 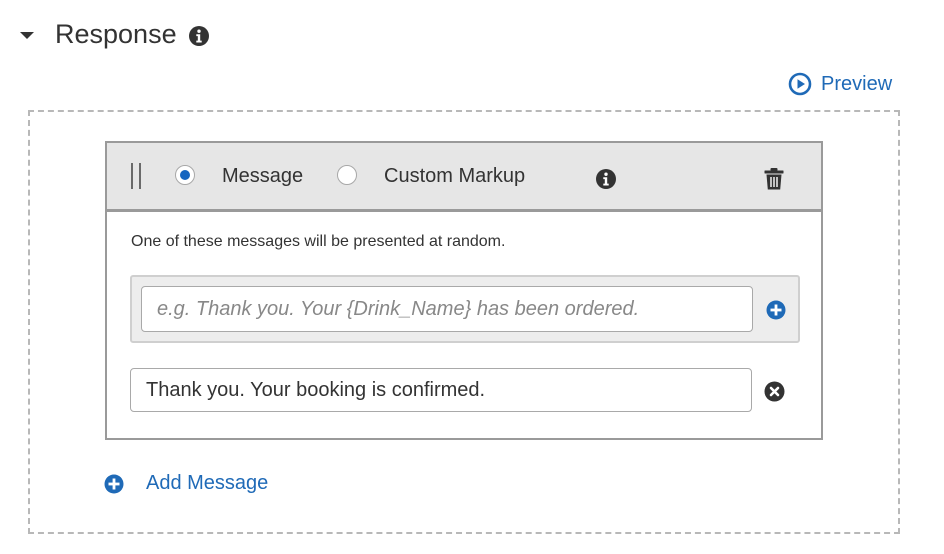 I want to click on preview-link: Preview, so click(x=840, y=84).